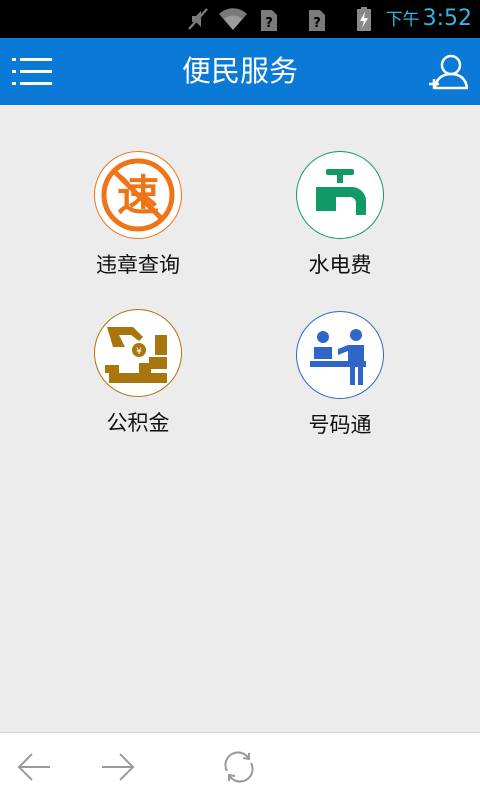 The image size is (480, 800). What do you see at coordinates (36, 767) in the screenshot?
I see `back-arrow-icon` at bounding box center [36, 767].